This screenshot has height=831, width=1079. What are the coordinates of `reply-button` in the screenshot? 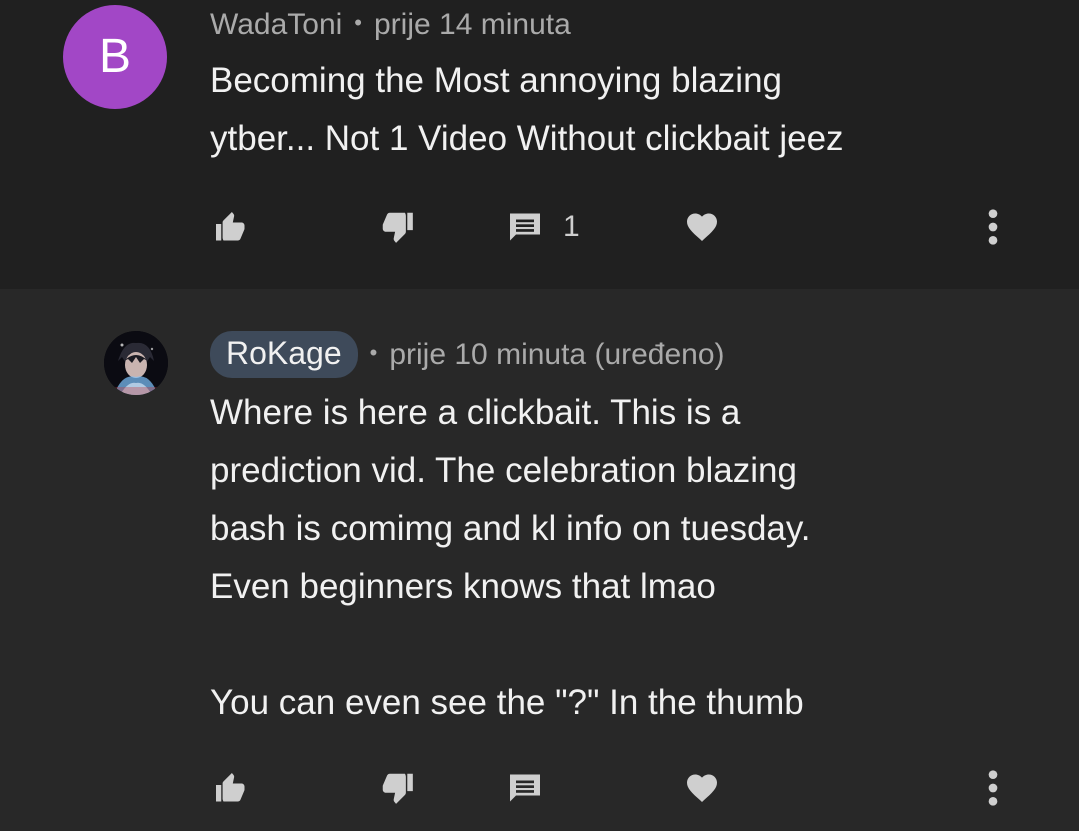 It's located at (535, 788).